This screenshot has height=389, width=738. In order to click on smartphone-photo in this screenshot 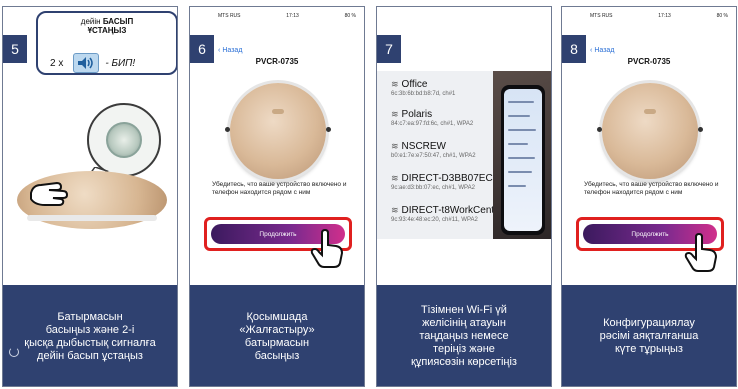, I will do `click(522, 155)`.